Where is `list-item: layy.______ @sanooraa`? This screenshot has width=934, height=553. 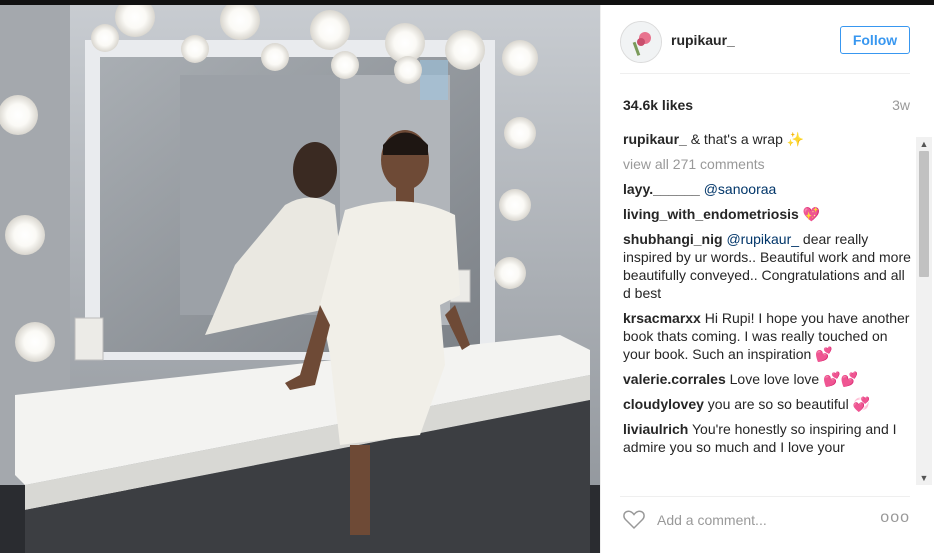
list-item: layy.______ @sanooraa is located at coordinates (767, 189).